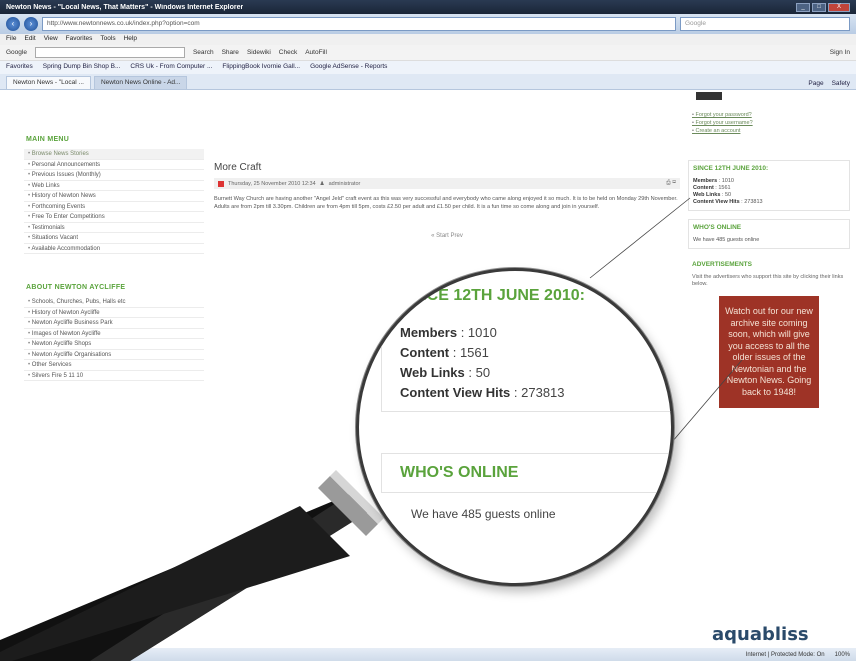 This screenshot has width=856, height=661. Describe the element at coordinates (459, 472) in the screenshot. I see `magnified-online-heading: WHO'S ONLINE` at that location.